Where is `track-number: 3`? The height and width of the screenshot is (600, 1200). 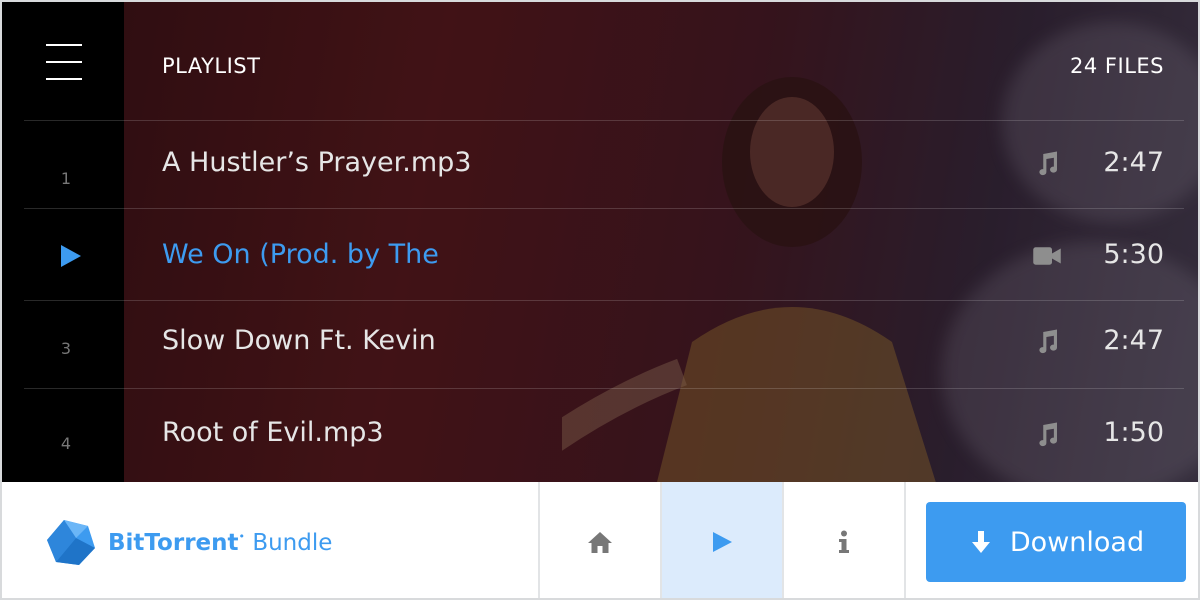 track-number: 3 is located at coordinates (66, 348).